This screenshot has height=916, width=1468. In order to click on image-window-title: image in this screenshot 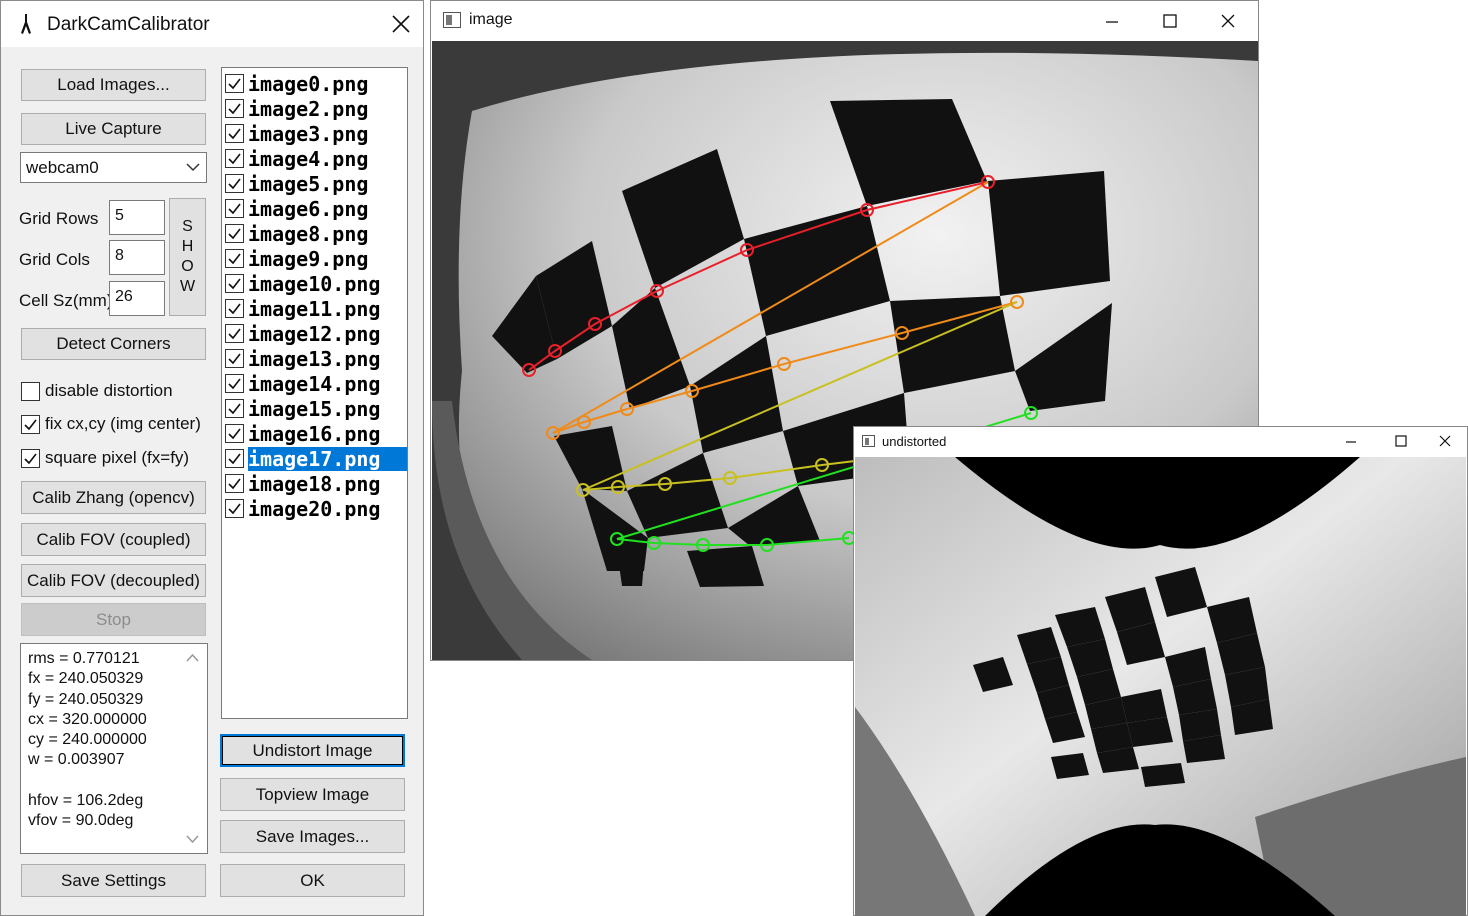, I will do `click(491, 19)`.